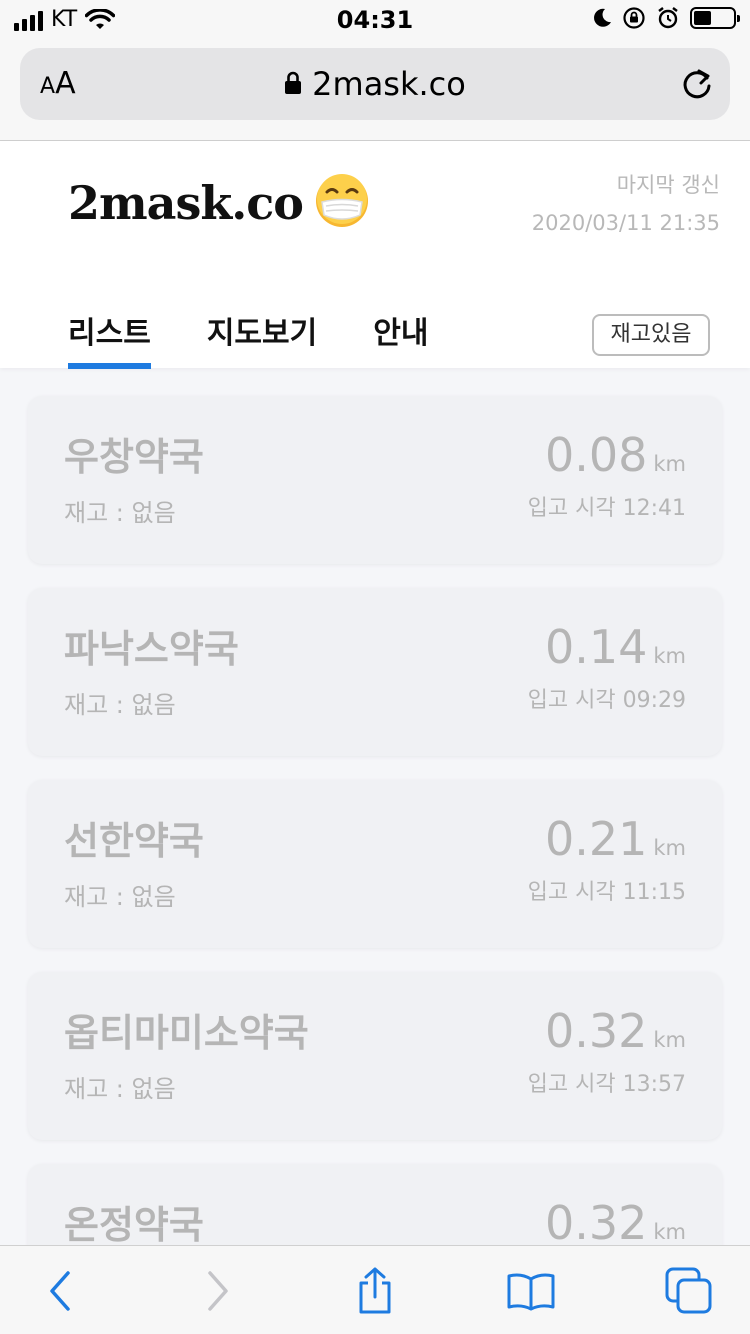 The width and height of the screenshot is (750, 1334). I want to click on pharmacy-name: 선한약국, so click(134, 841).